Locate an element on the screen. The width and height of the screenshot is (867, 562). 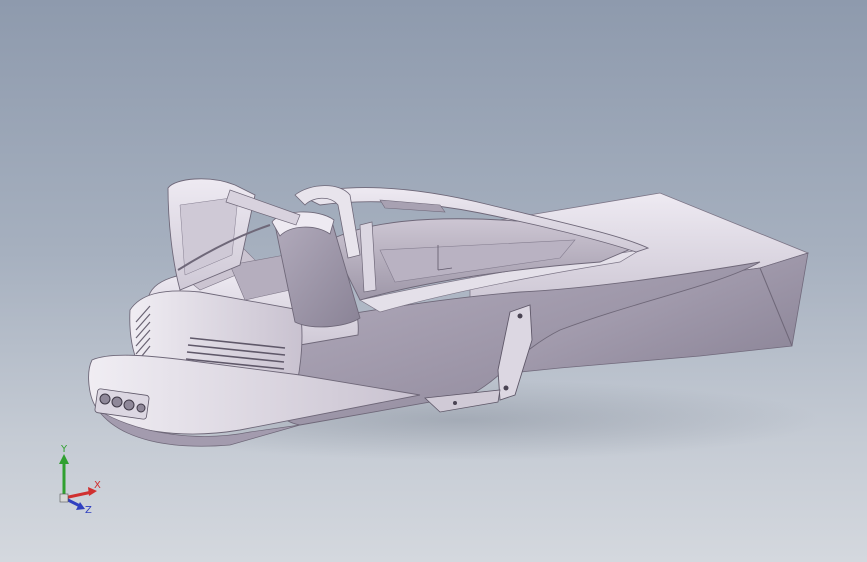
lower-bracket-bolt is located at coordinates (455, 403).